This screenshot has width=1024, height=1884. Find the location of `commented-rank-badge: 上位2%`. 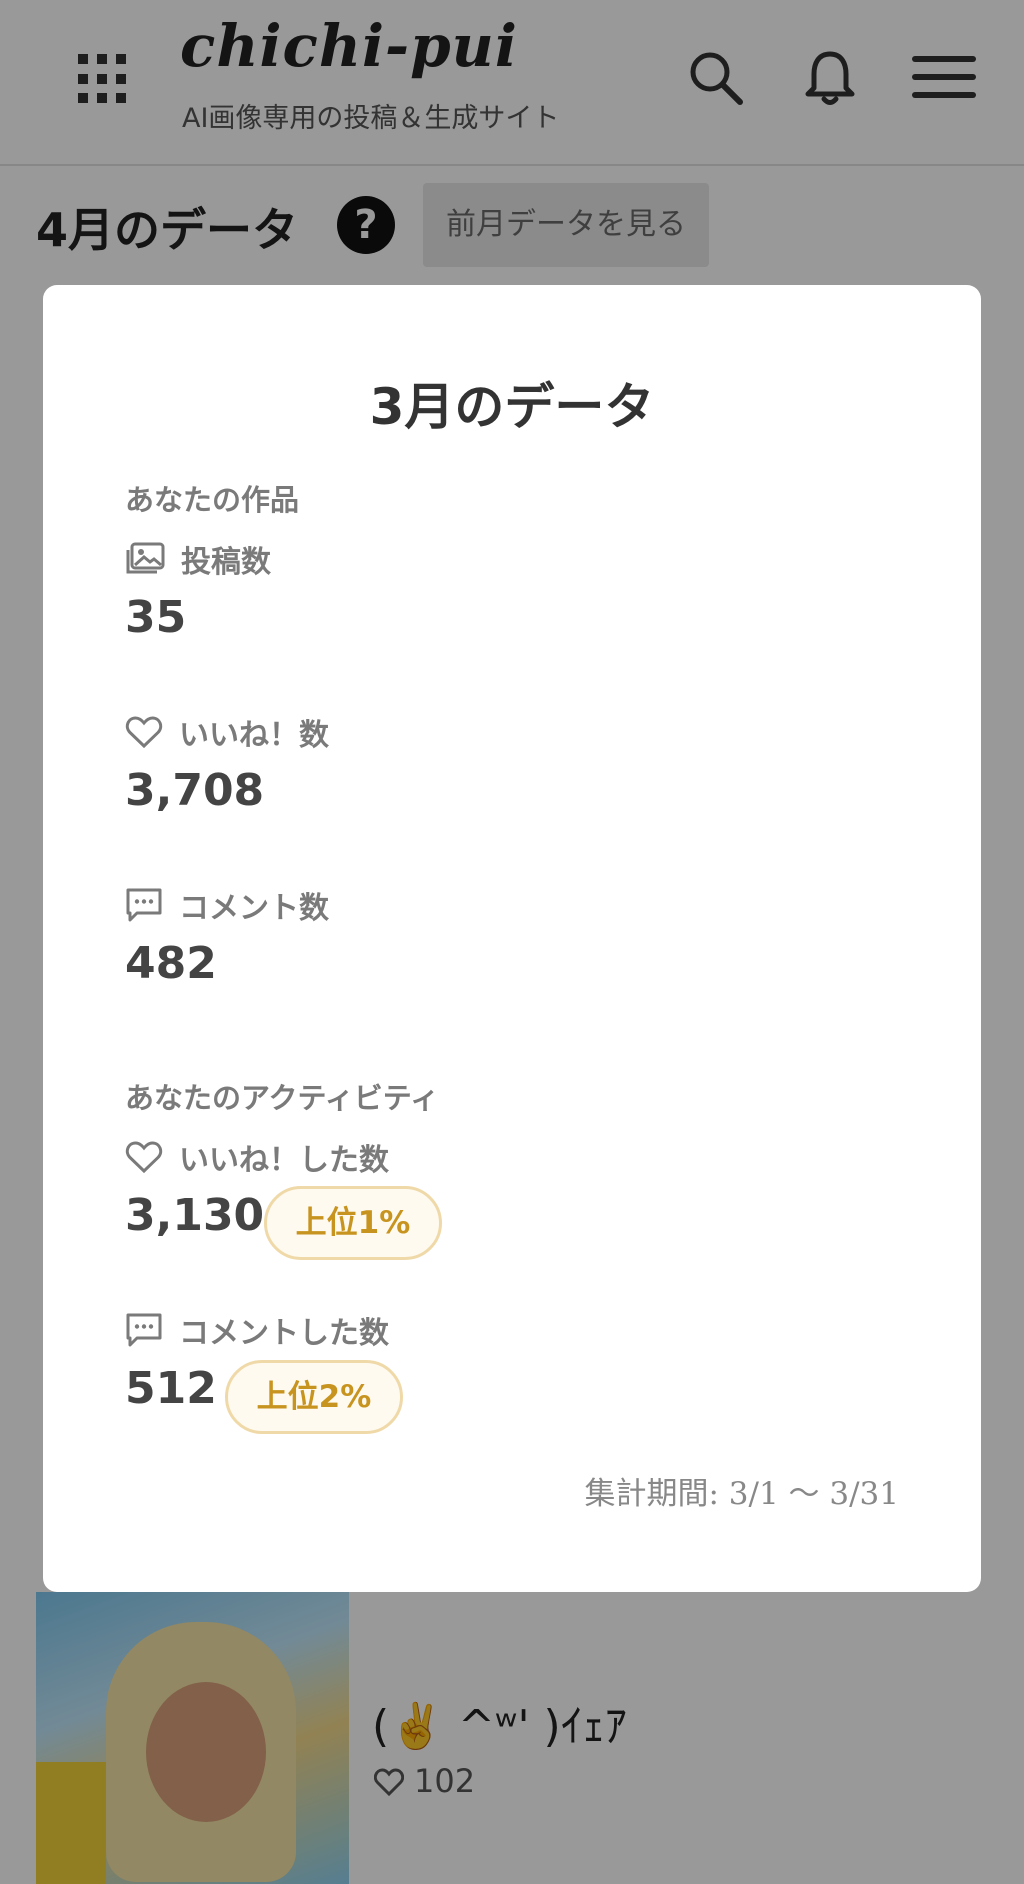

commented-rank-badge: 上位2% is located at coordinates (314, 1397).